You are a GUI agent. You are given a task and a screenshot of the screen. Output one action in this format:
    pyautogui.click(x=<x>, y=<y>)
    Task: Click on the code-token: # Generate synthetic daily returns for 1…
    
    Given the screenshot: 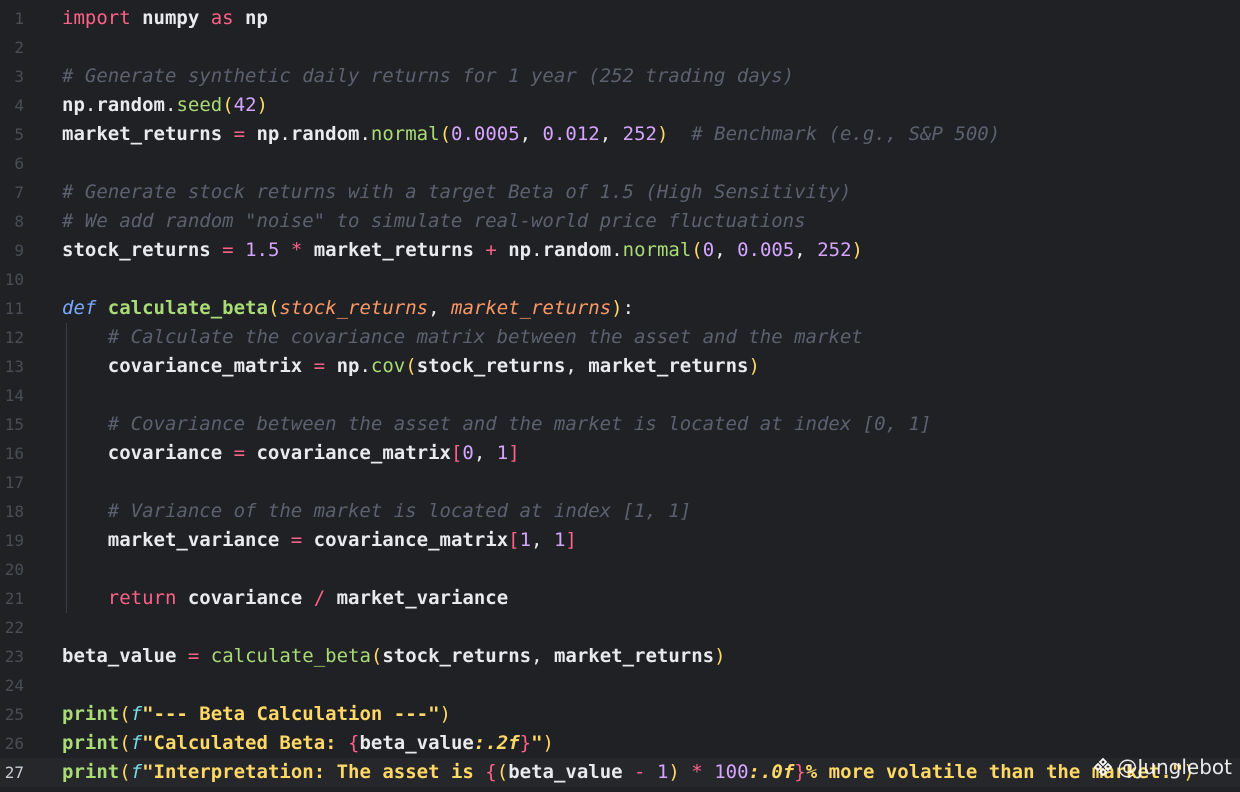 What is the action you would take?
    pyautogui.click(x=428, y=76)
    